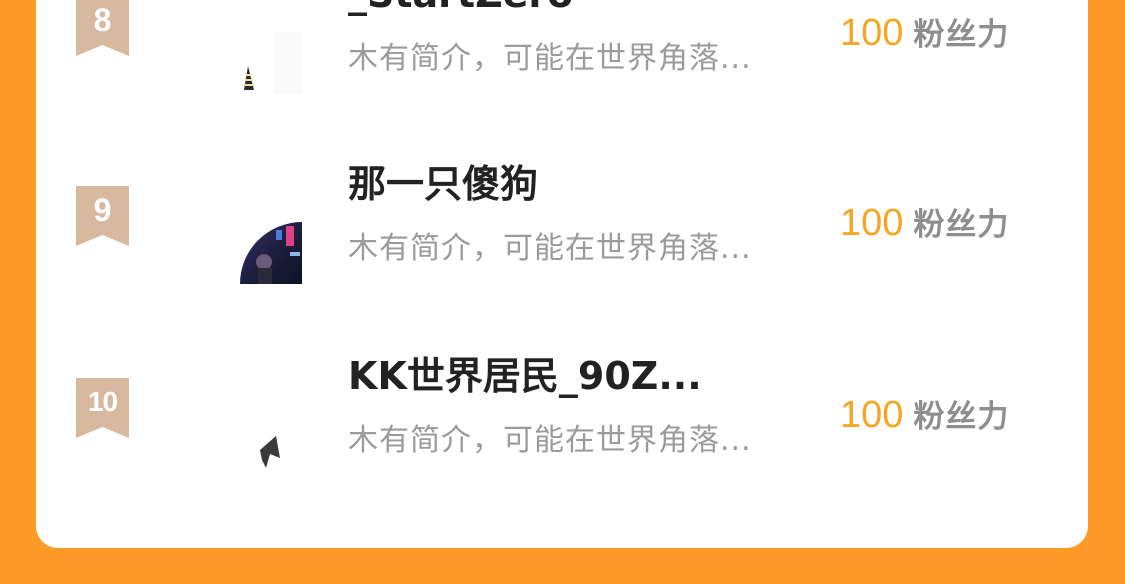 This screenshot has width=1125, height=584. I want to click on rank-badge: 8, so click(102, 28).